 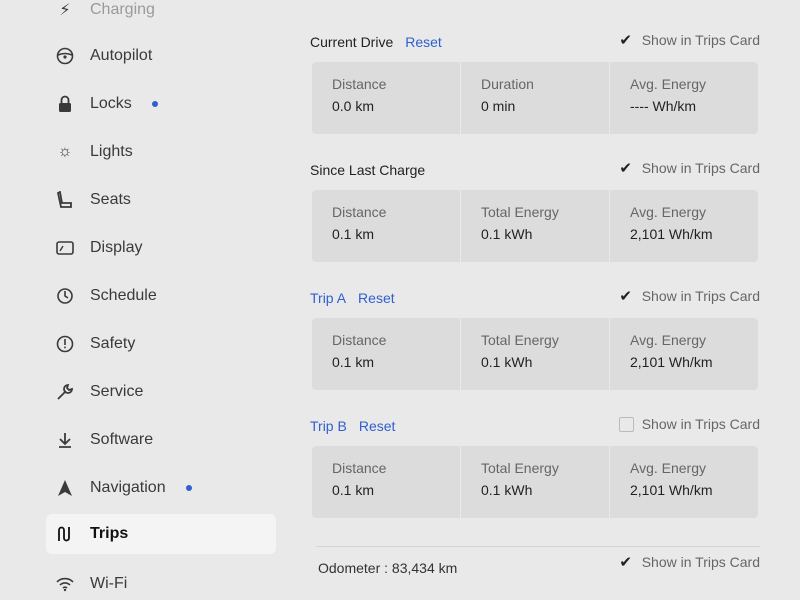 What do you see at coordinates (128, 487) in the screenshot?
I see `sidebar-item-label: Navigation` at bounding box center [128, 487].